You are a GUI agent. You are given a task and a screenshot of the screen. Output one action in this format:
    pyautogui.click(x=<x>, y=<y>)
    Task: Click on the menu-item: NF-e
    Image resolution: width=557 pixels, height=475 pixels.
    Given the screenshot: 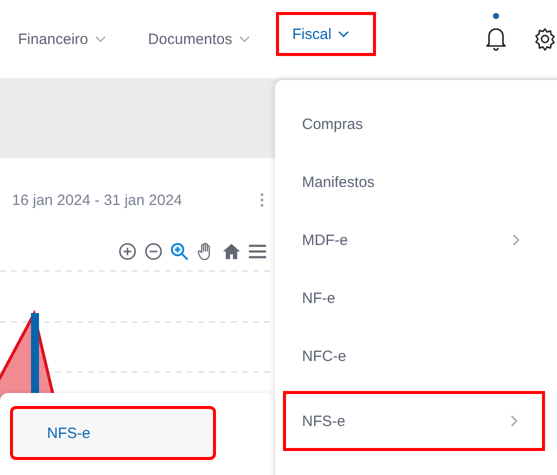 What is the action you would take?
    pyautogui.click(x=412, y=298)
    